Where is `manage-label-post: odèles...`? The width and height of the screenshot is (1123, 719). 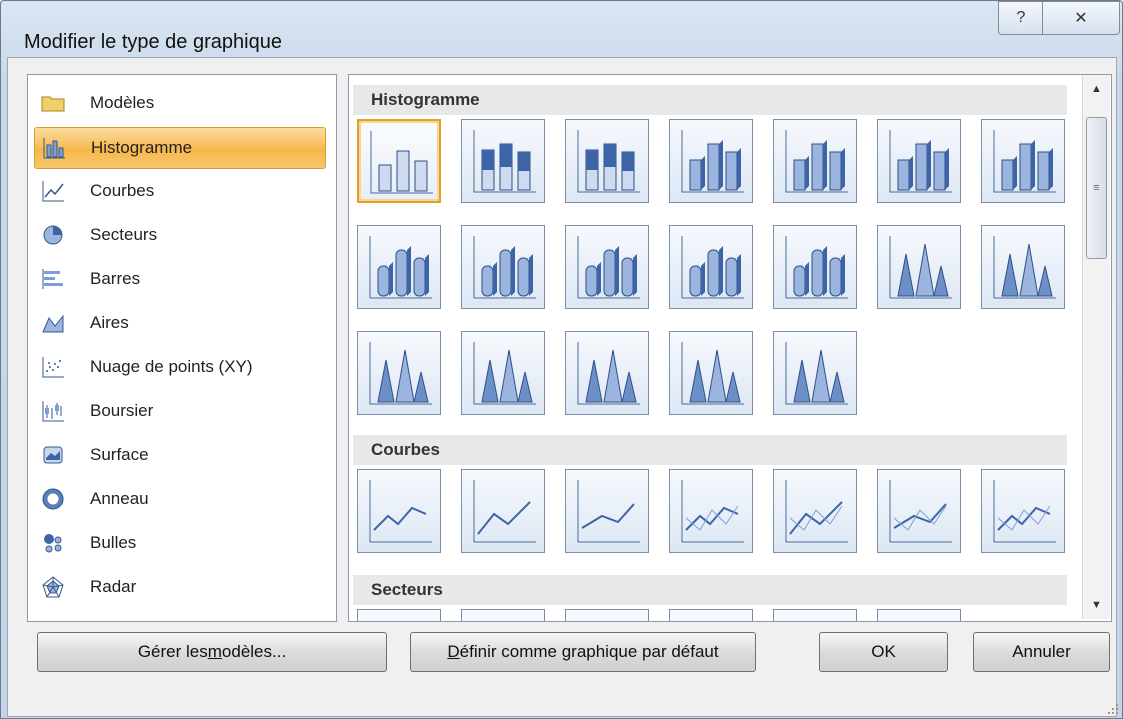
manage-label-post: odèles... is located at coordinates (254, 651).